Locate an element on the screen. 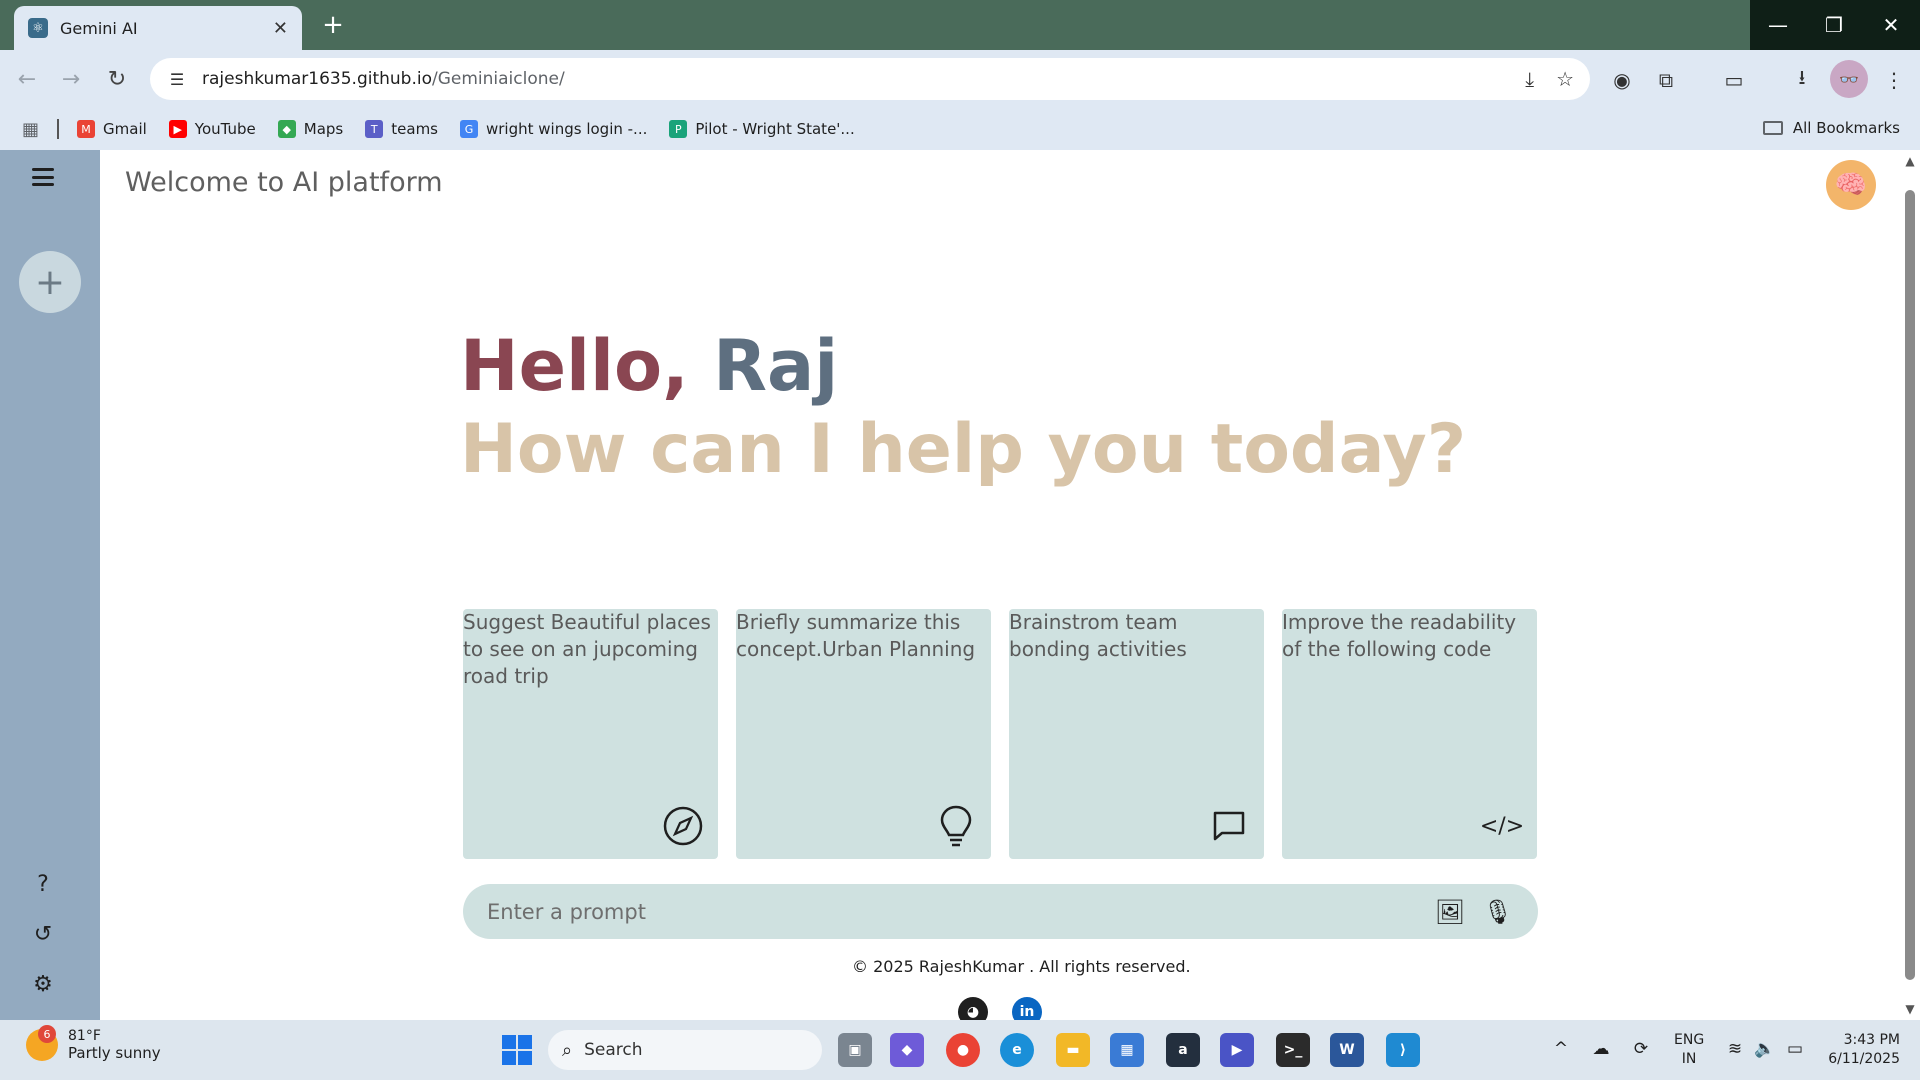  message-icon is located at coordinates (1229, 826).